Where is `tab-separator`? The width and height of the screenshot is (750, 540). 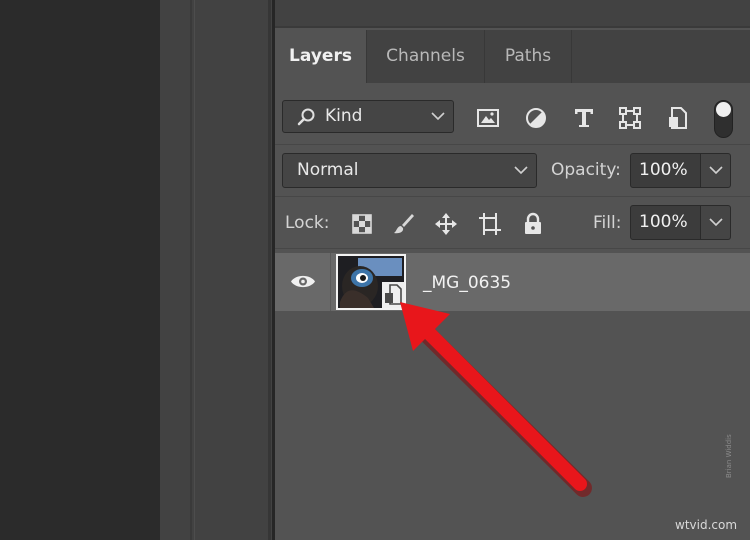 tab-separator is located at coordinates (571, 56).